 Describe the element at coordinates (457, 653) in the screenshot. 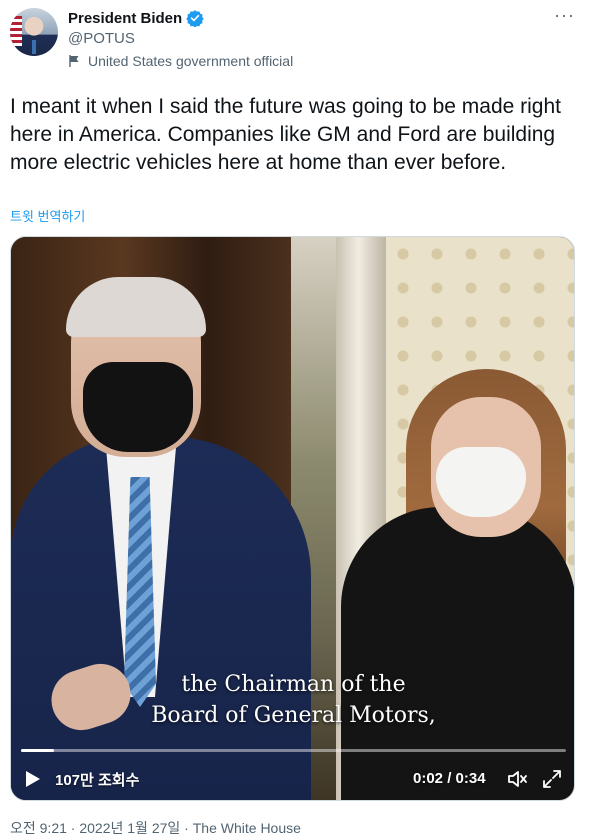

I see `person-right-body` at that location.